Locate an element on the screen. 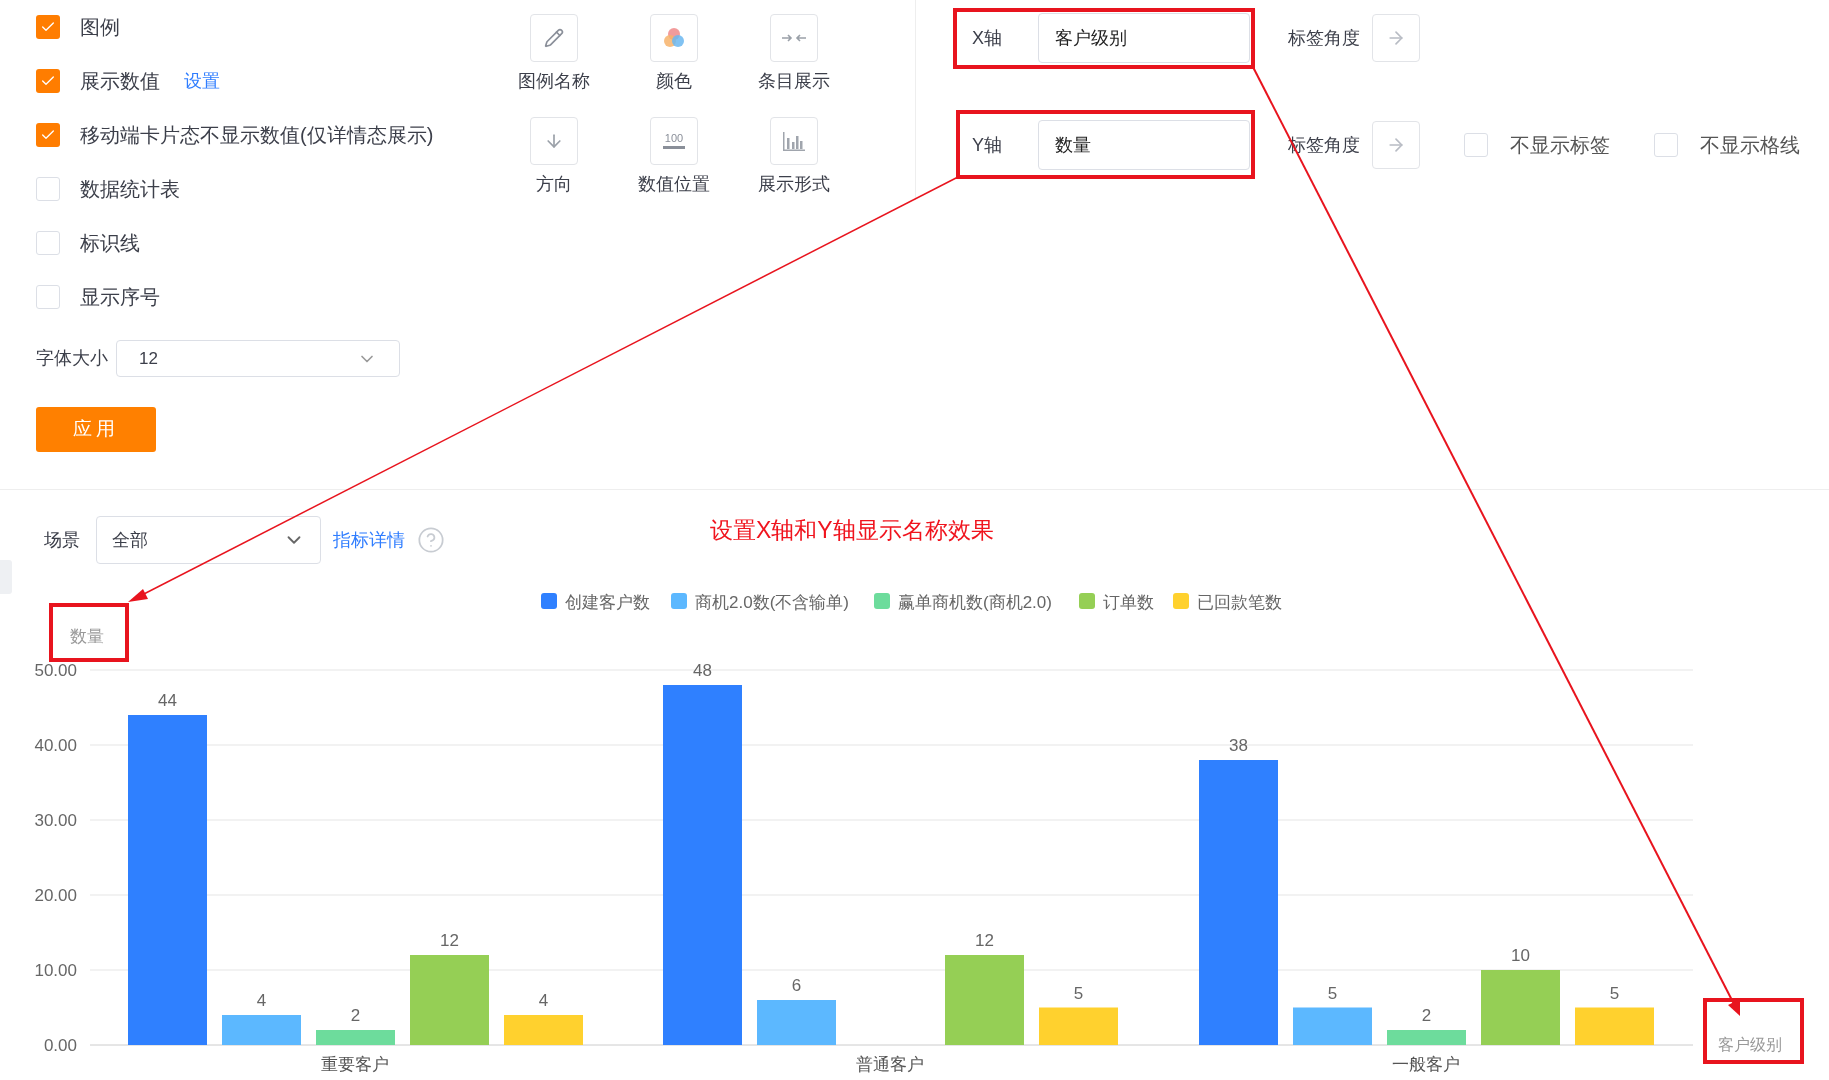 The image size is (1829, 1080). option-label: 数据统计表 is located at coordinates (130, 189).